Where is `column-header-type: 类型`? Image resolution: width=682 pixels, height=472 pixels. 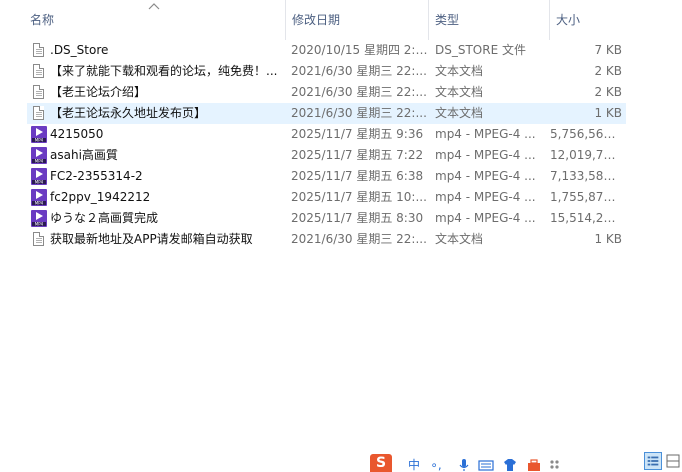
column-header-type: 类型 is located at coordinates (488, 20).